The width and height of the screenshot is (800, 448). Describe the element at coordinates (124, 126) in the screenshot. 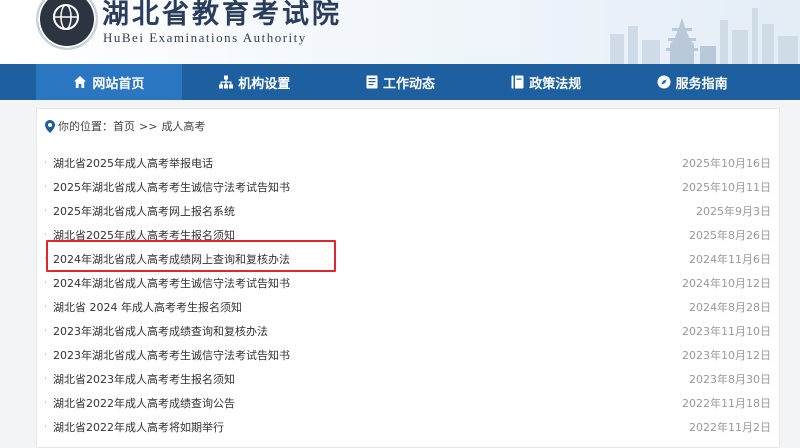

I see `breadcrumb-home-link: 首页` at that location.